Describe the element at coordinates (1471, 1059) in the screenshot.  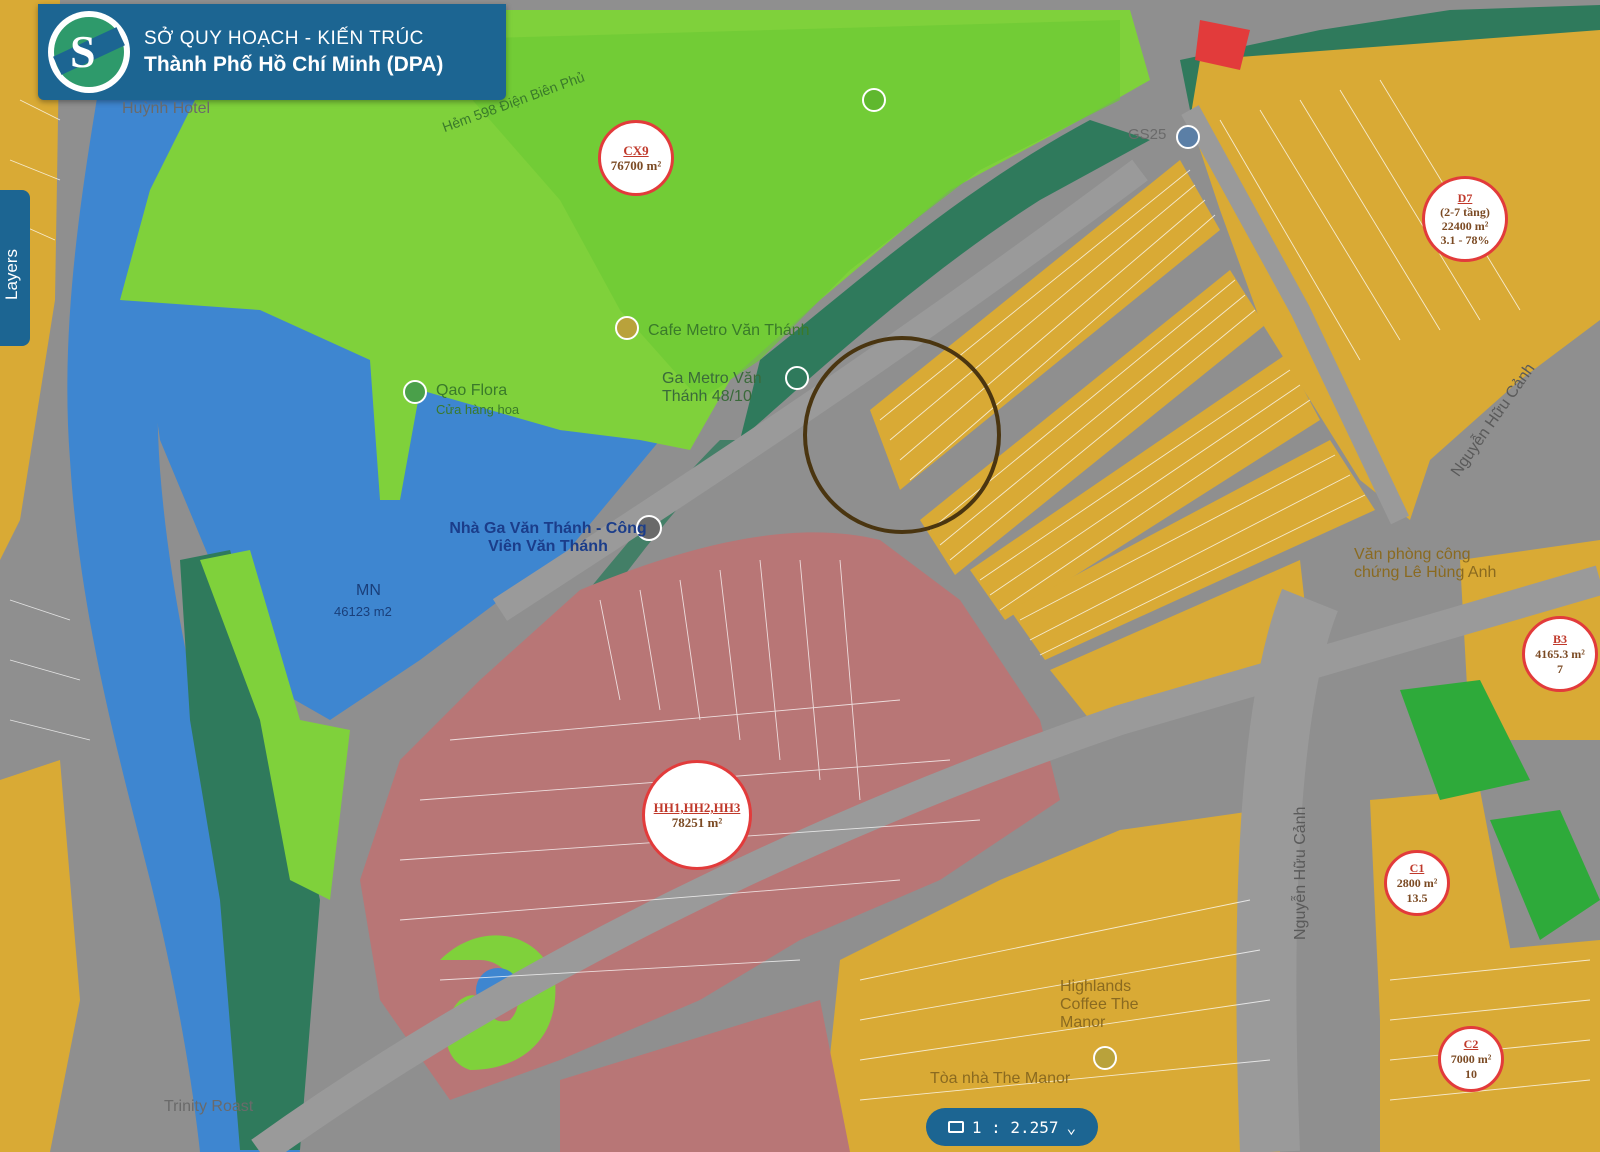
I see `badge-c2: C2 7000 m² 10` at that location.